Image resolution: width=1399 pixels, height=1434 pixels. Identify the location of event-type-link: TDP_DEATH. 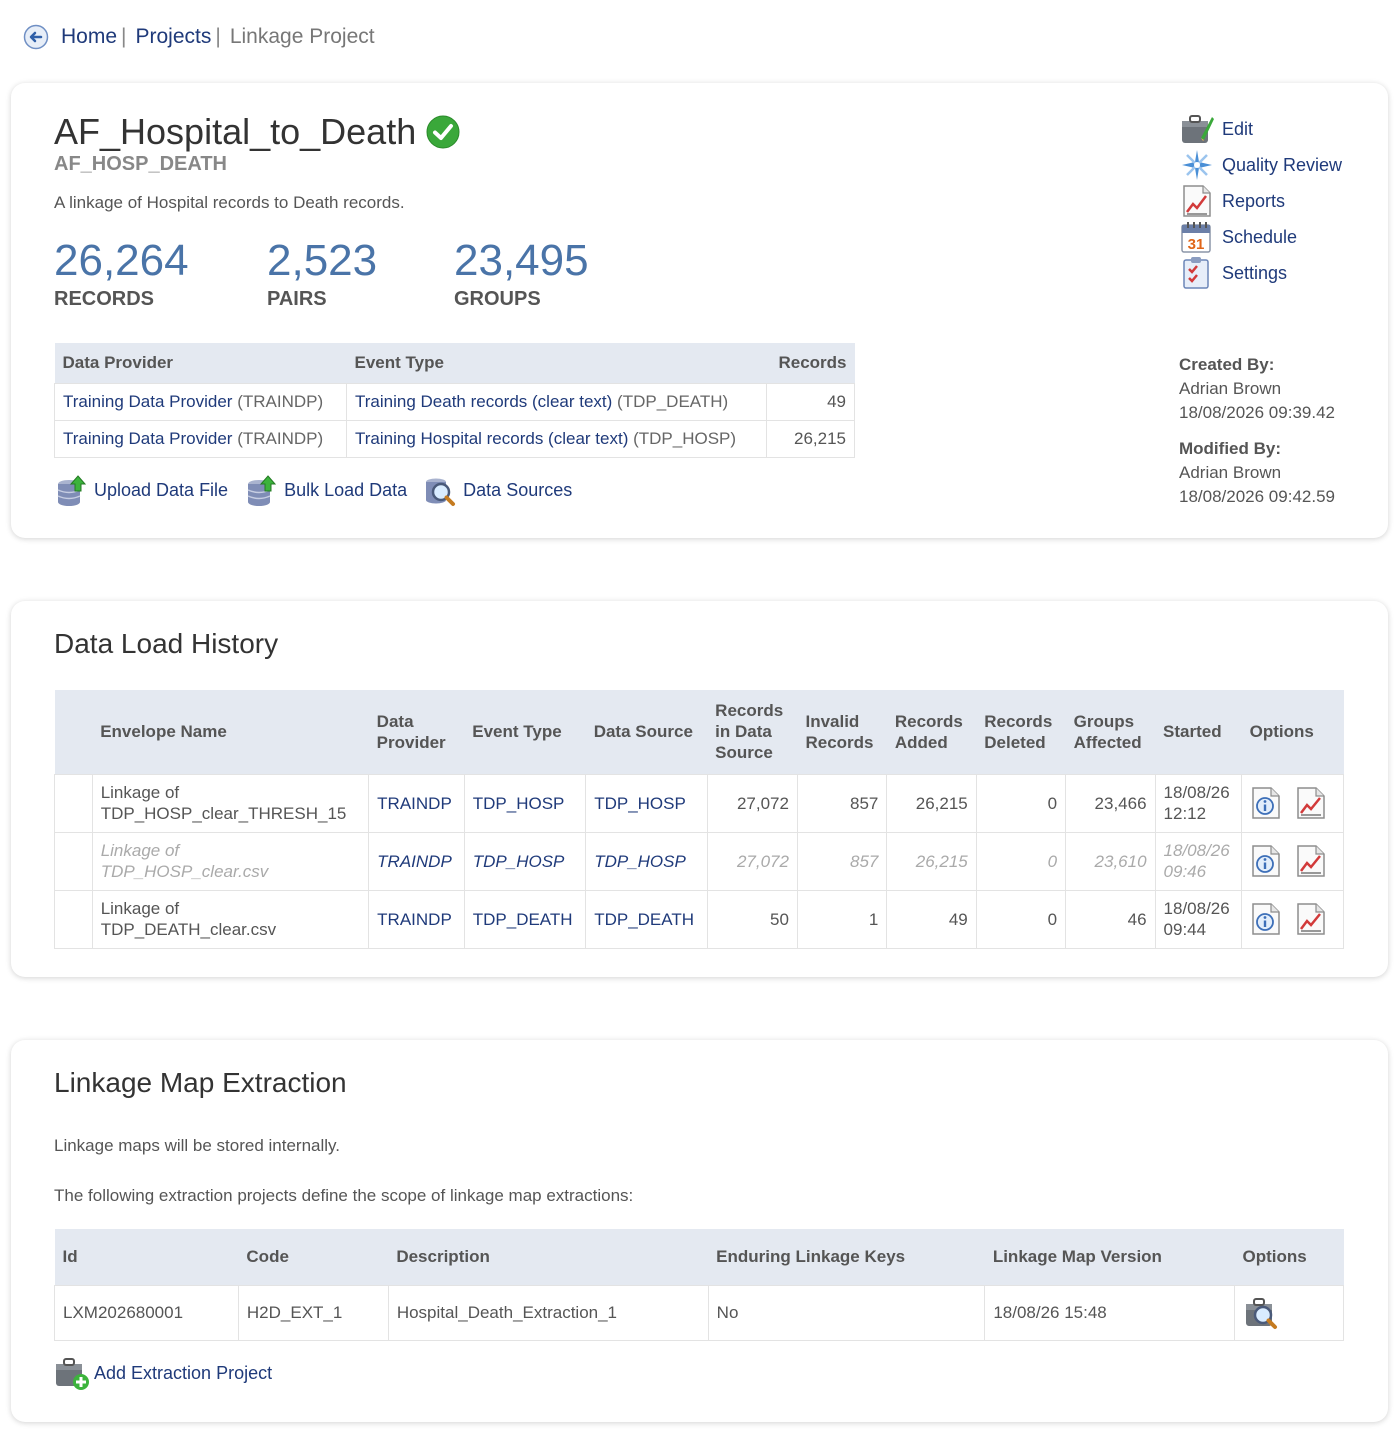
(525, 919).